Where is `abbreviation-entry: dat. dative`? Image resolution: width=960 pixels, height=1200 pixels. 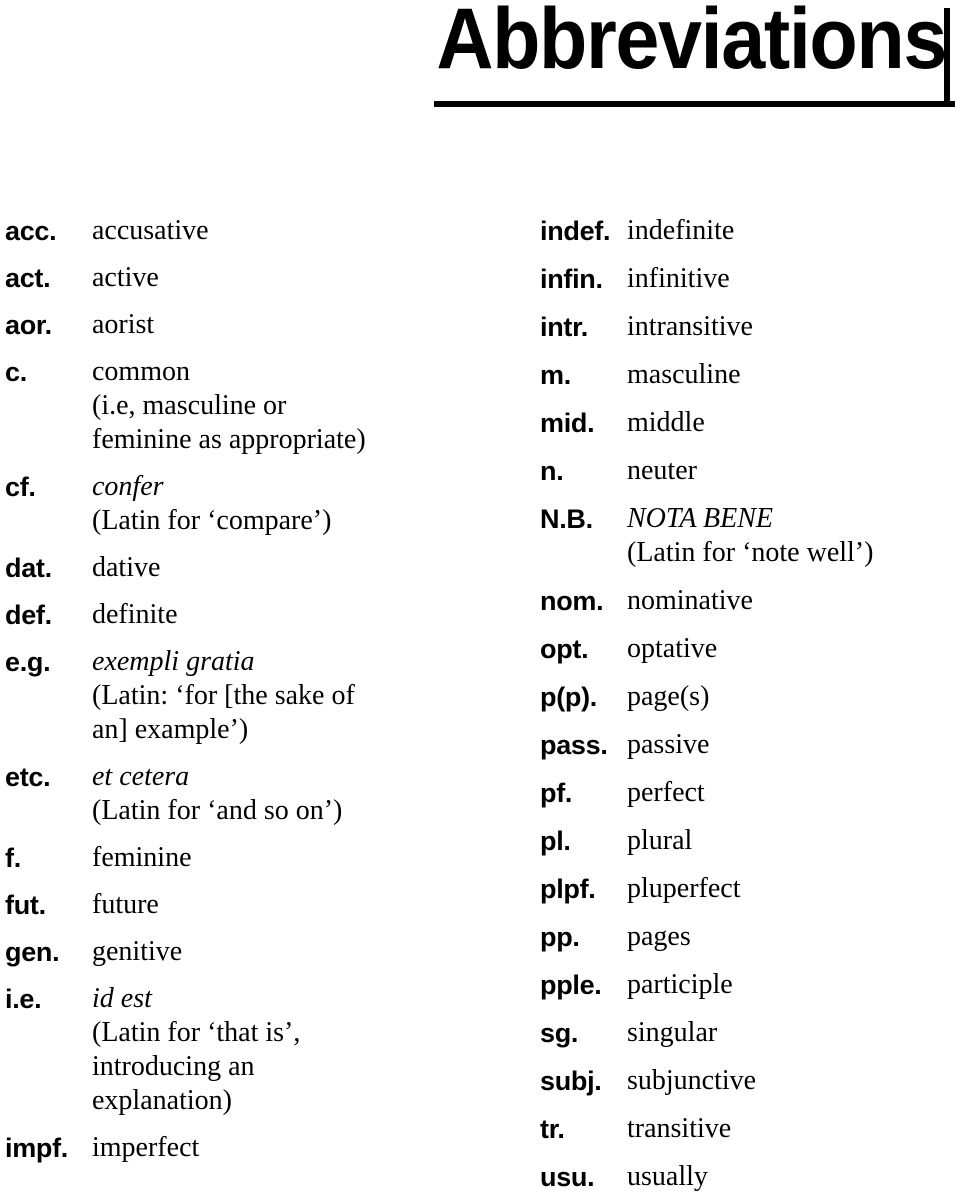 abbreviation-entry: dat. dative is located at coordinates (240, 568).